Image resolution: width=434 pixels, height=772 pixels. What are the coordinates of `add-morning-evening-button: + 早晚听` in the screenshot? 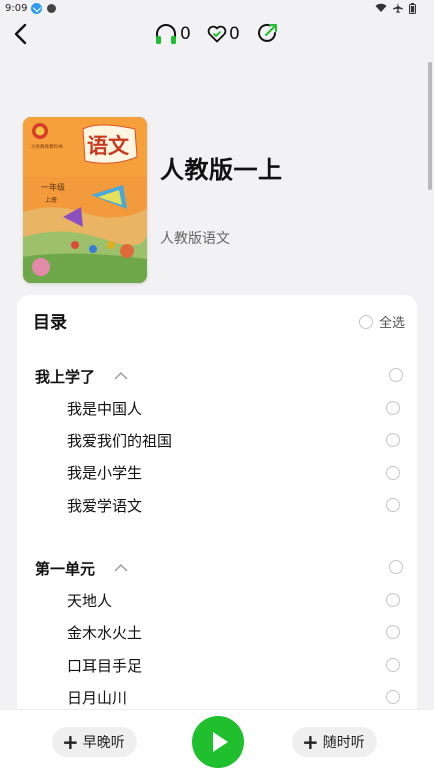 It's located at (94, 742).